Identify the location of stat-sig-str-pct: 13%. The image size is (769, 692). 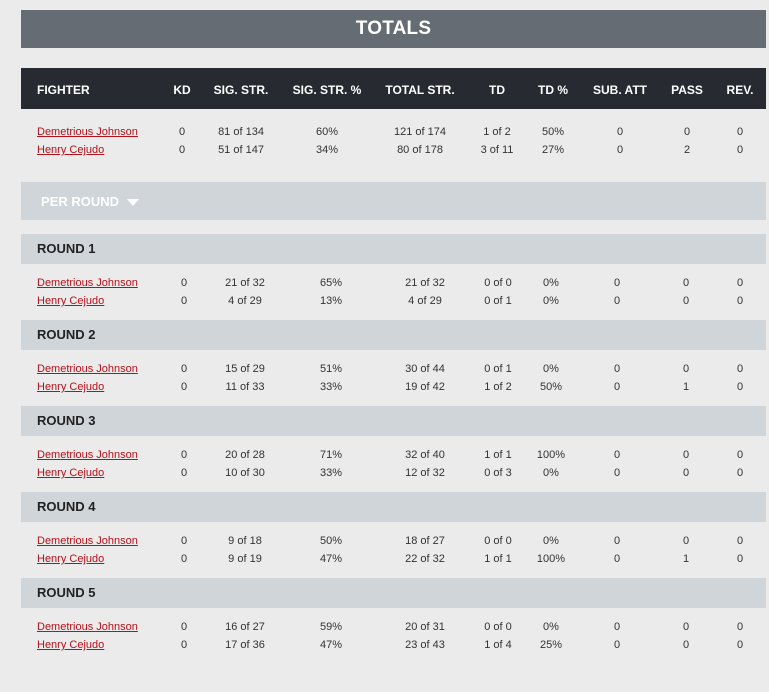
(331, 301).